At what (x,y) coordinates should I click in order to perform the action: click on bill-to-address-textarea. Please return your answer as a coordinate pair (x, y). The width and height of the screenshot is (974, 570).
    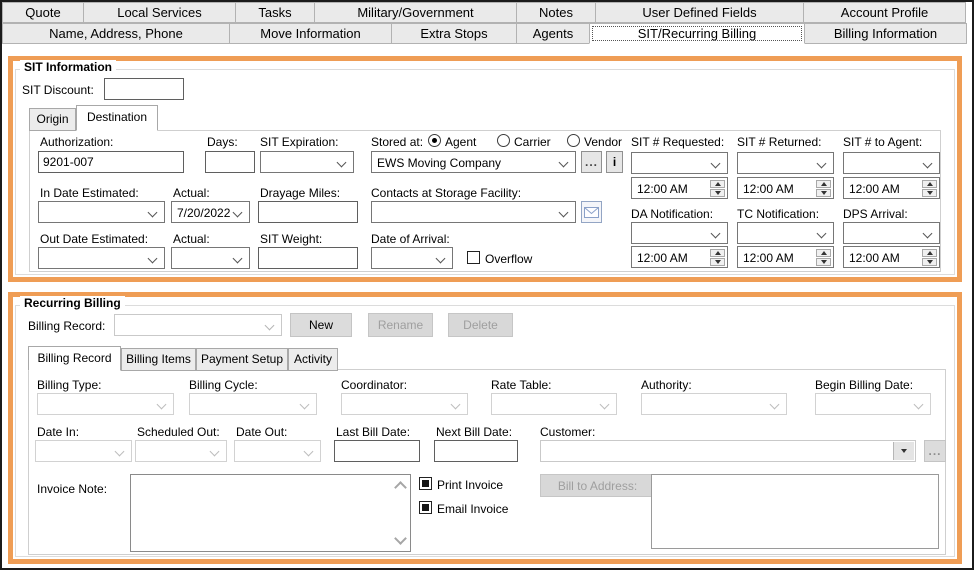
    Looking at the image, I should click on (795, 511).